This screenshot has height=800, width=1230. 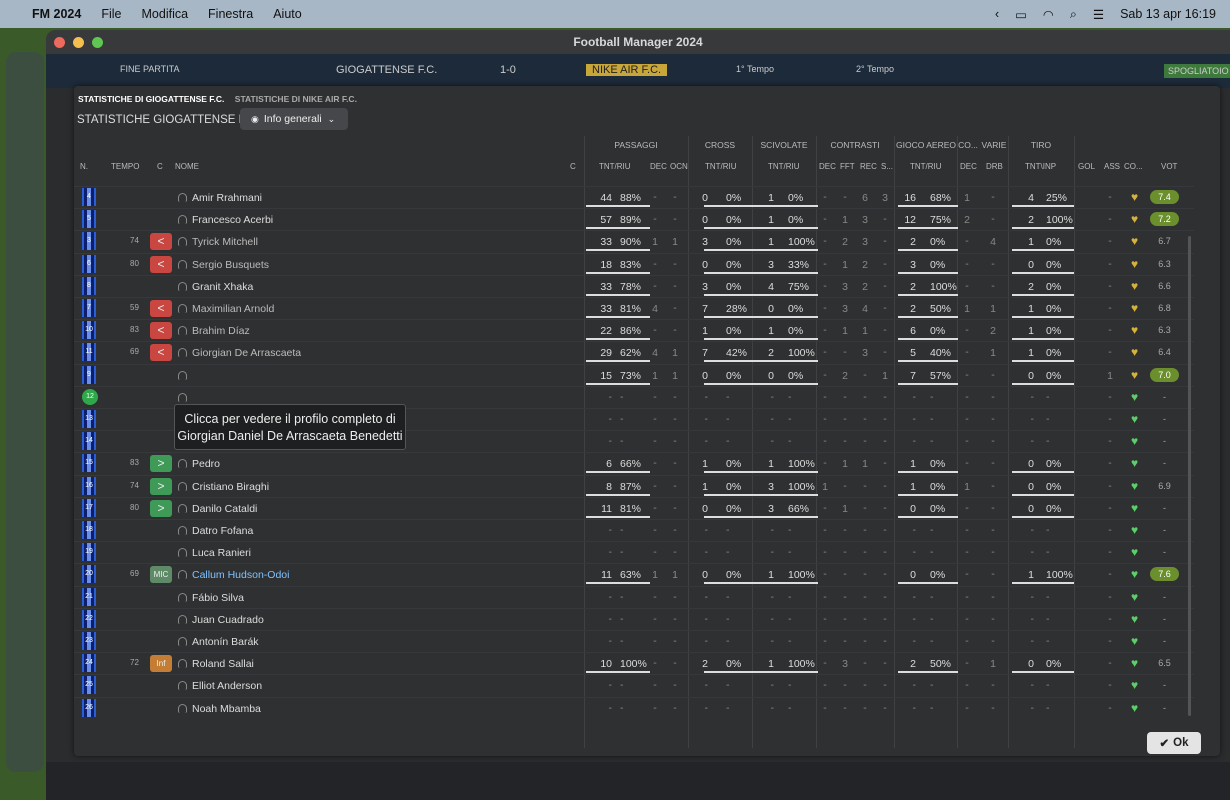 I want to click on home-team: GIOGATTENSE F.C., so click(x=386, y=70).